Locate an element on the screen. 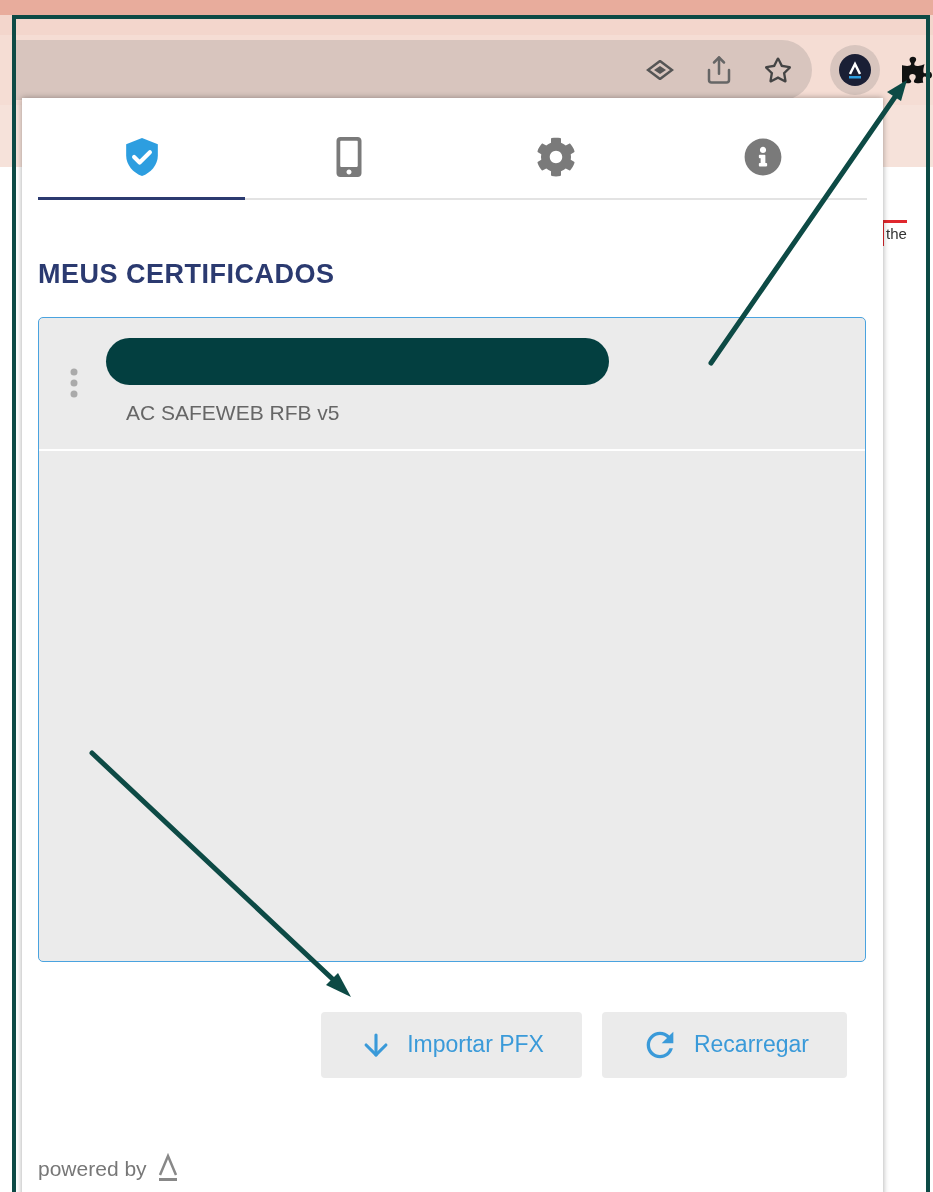 This screenshot has height=1192, width=933. info-icon is located at coordinates (762, 156).